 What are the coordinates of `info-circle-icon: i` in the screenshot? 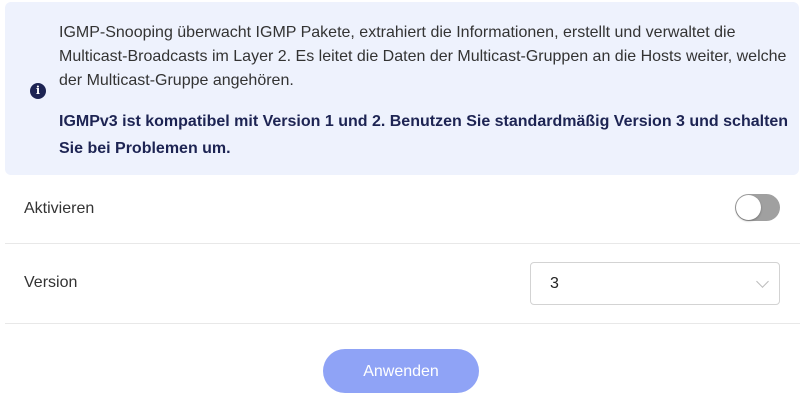 It's located at (38, 91).